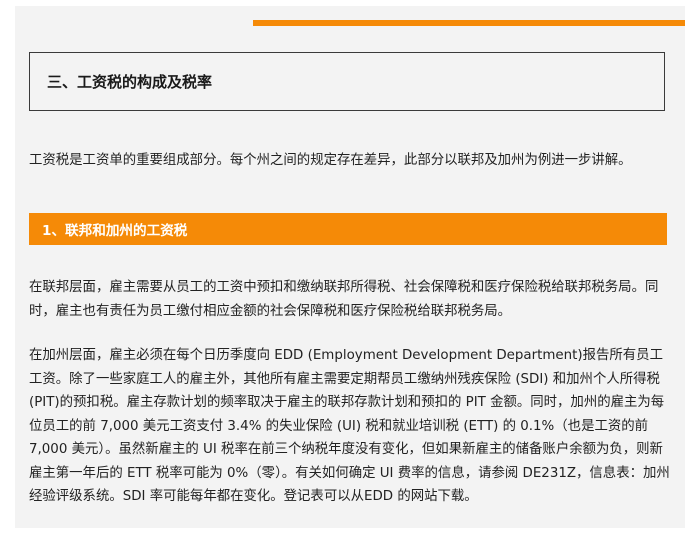 Image resolution: width=700 pixels, height=534 pixels. Describe the element at coordinates (347, 81) in the screenshot. I see `section-heading-box: 三、工资税的构成及税率` at that location.